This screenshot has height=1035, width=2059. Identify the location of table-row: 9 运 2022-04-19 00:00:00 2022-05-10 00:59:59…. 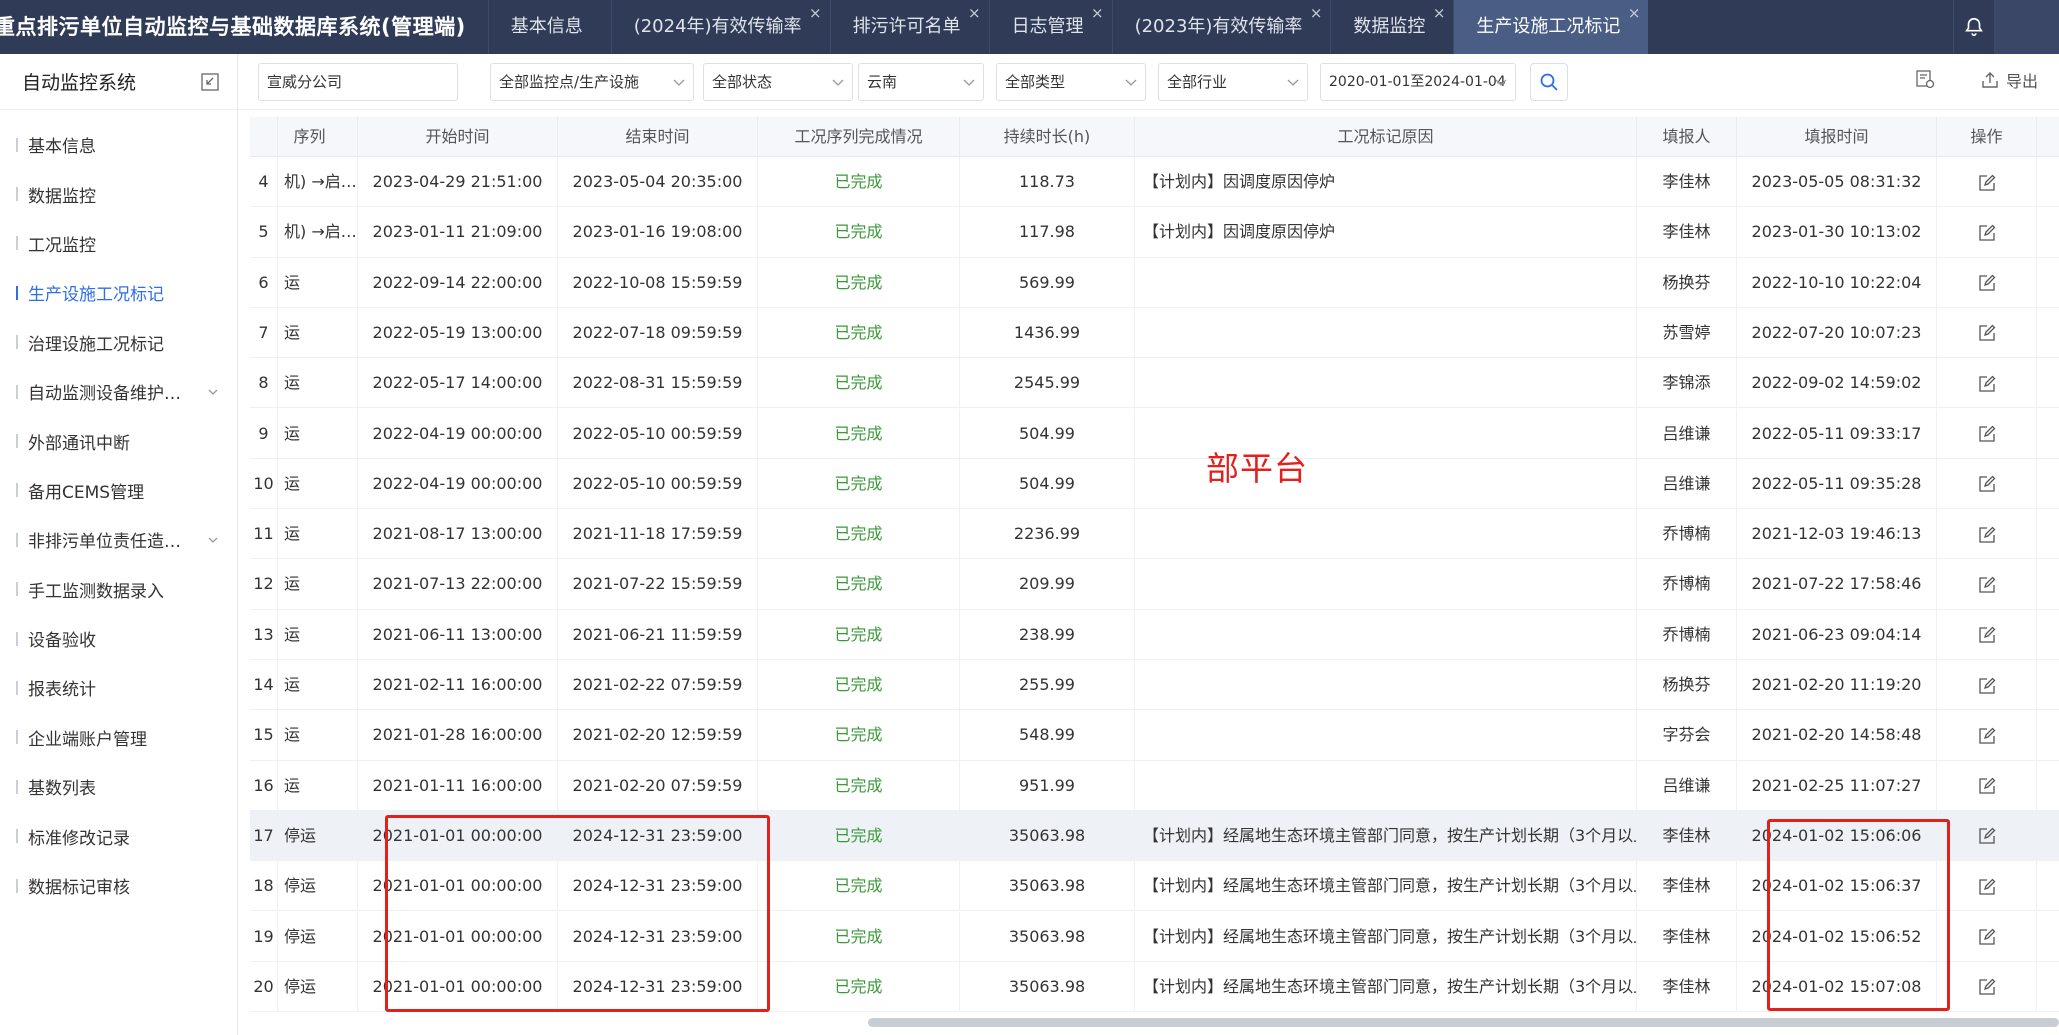
(1154, 433).